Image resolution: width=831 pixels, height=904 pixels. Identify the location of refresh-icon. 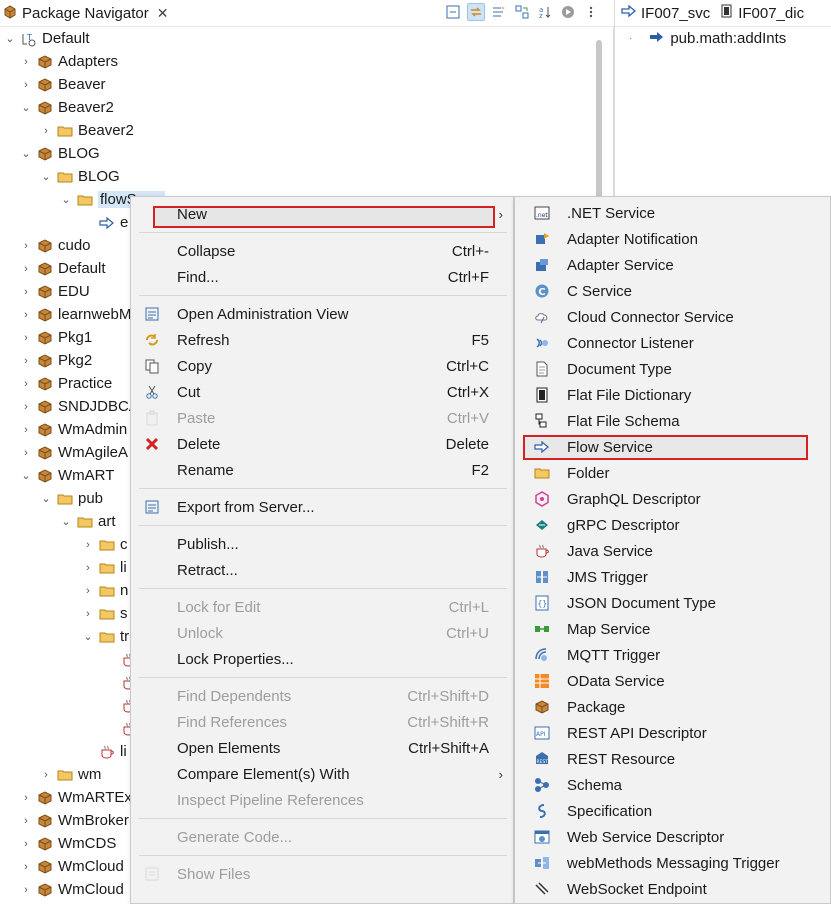
(522, 12).